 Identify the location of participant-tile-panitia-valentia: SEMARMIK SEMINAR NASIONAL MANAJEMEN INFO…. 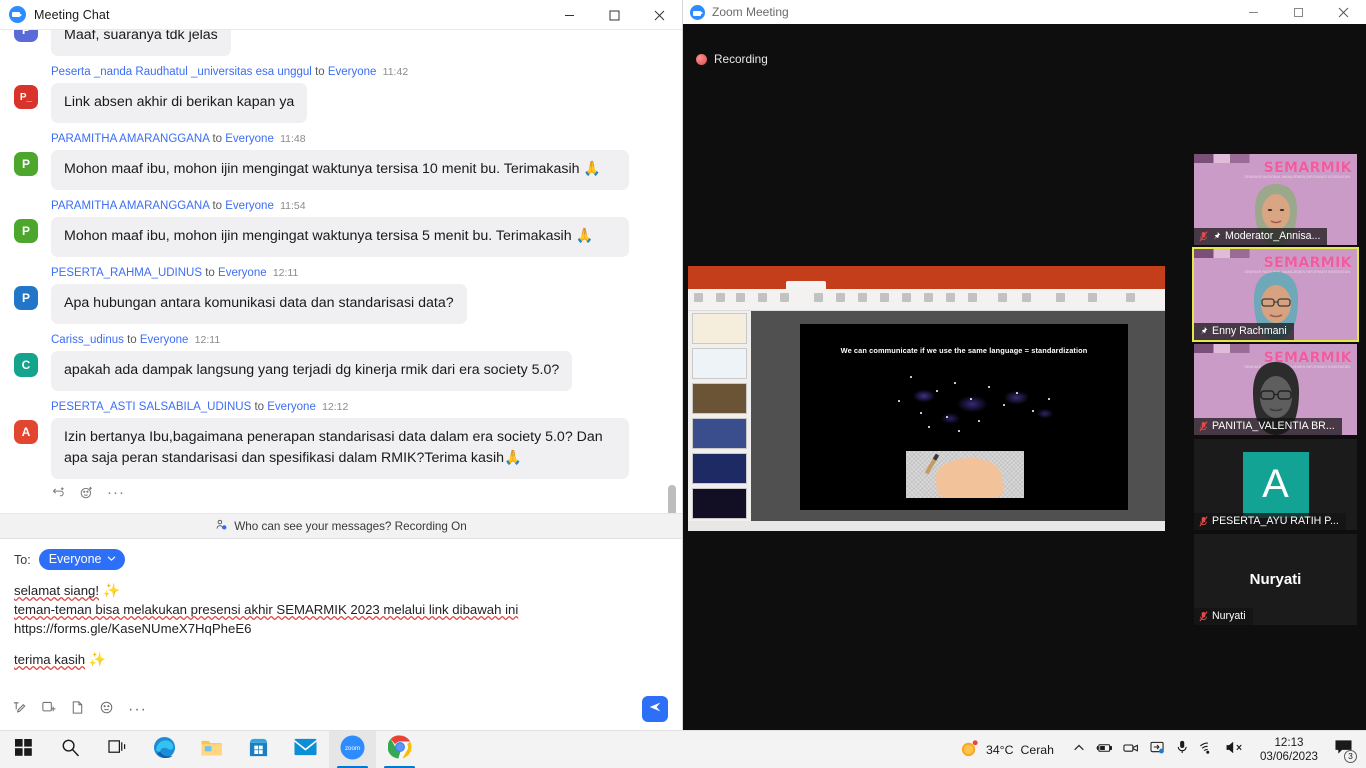
(1275, 389).